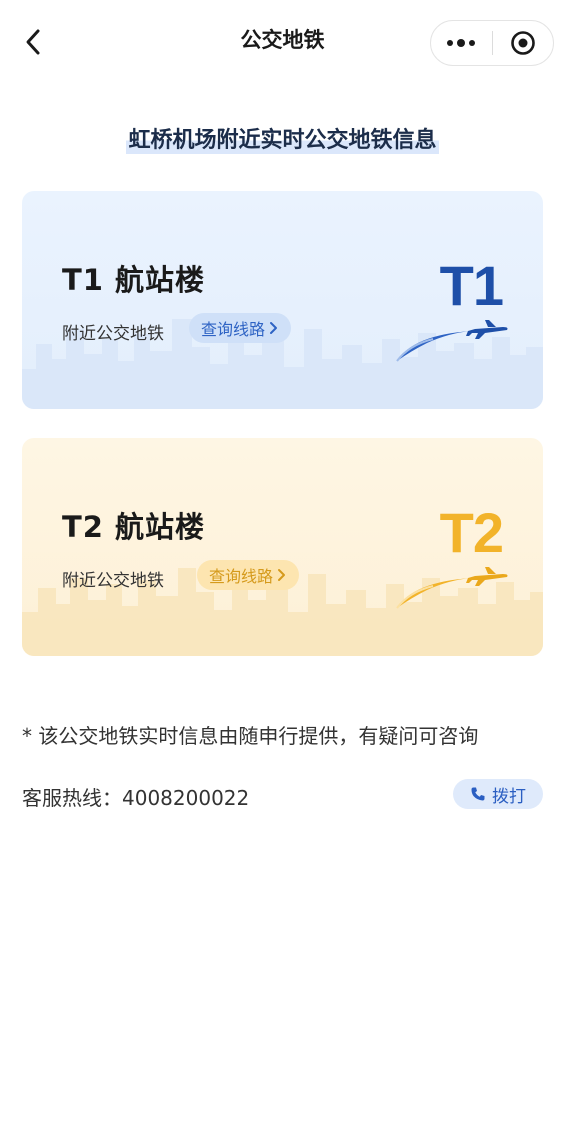 The height and width of the screenshot is (1133, 565). I want to click on mini-program-capsule, so click(492, 43).